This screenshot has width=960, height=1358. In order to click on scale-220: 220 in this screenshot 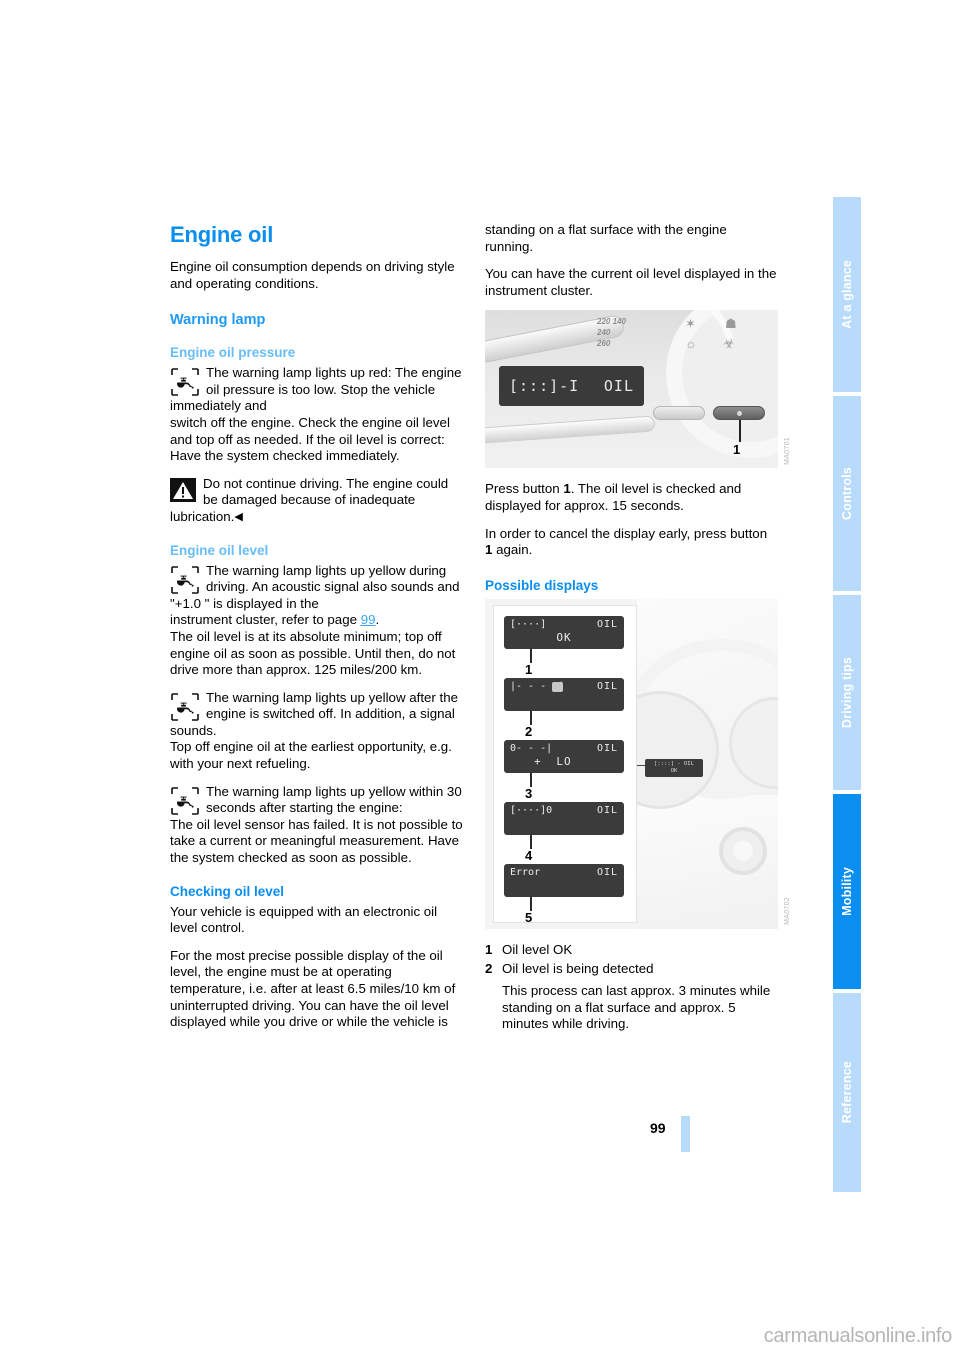, I will do `click(604, 322)`.